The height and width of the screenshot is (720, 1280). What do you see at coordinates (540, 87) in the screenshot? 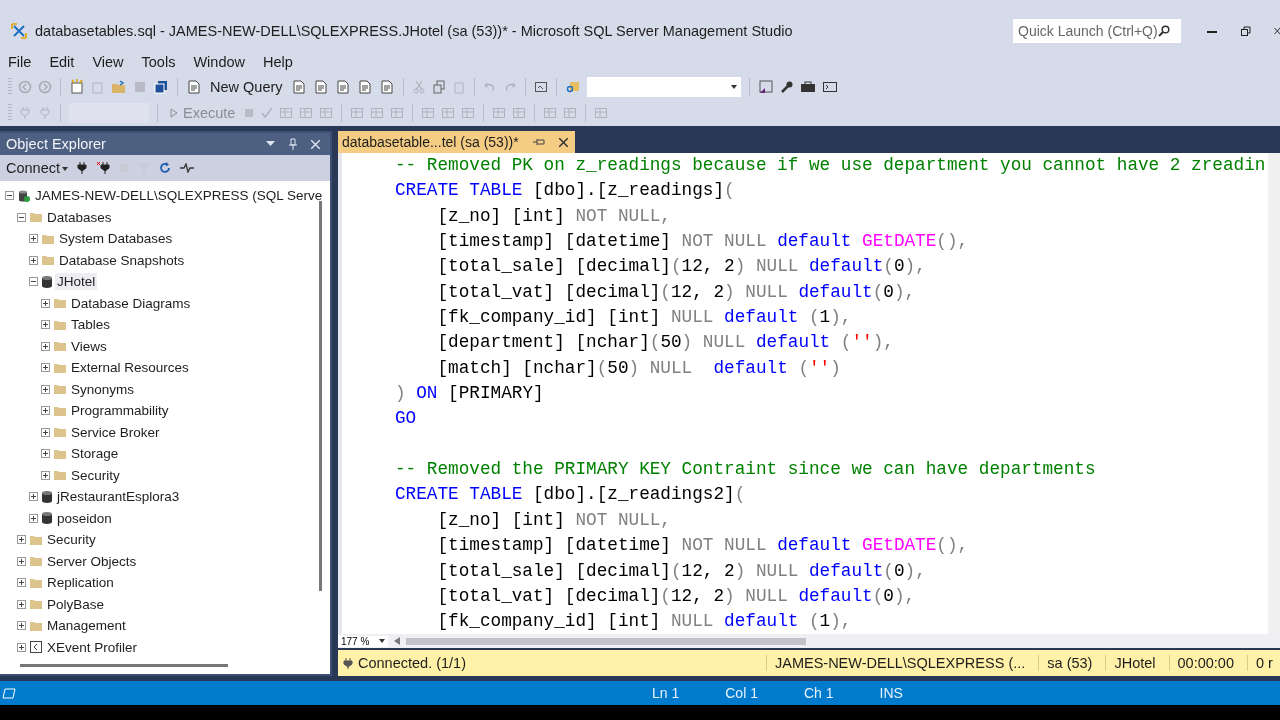
I see `window-icon` at bounding box center [540, 87].